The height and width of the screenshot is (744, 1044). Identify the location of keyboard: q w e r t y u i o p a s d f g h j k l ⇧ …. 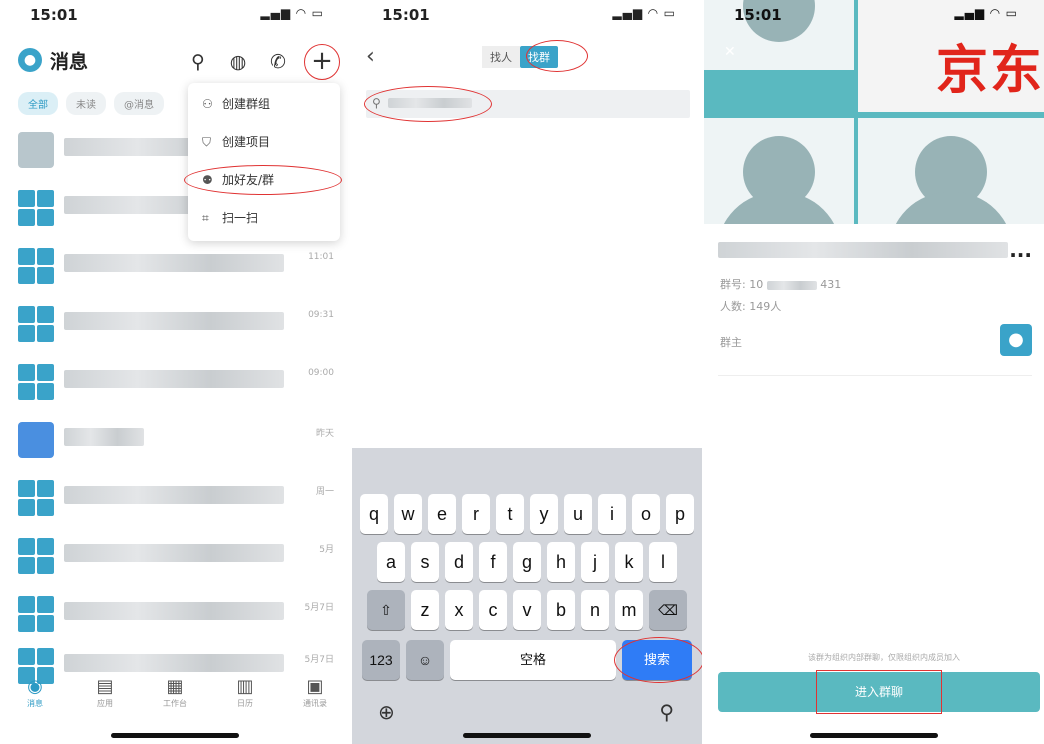
(527, 596).